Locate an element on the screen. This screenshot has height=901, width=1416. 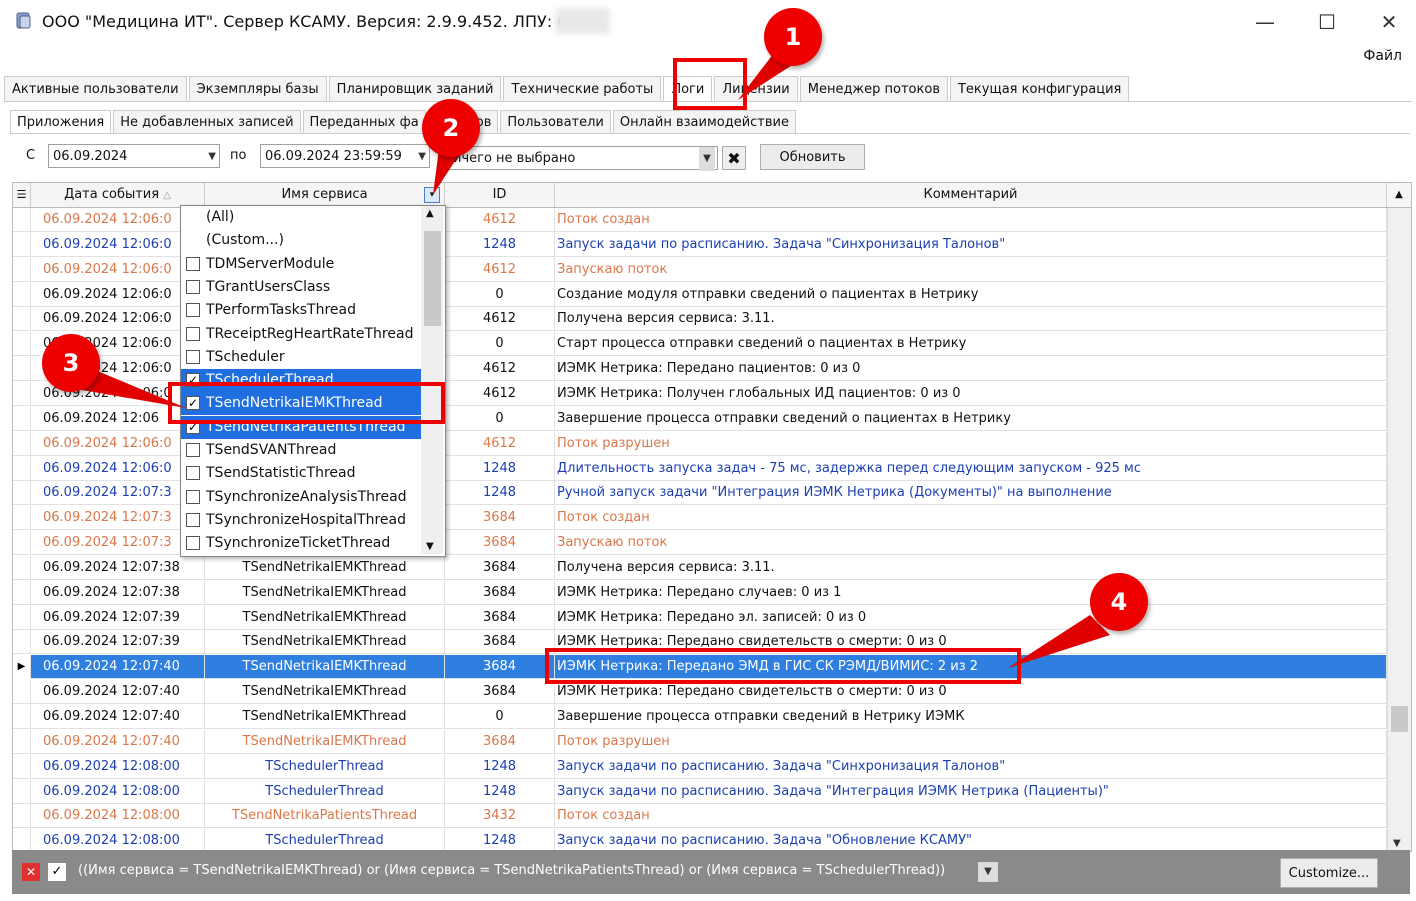
callout-3: 3 is located at coordinates (71, 363).